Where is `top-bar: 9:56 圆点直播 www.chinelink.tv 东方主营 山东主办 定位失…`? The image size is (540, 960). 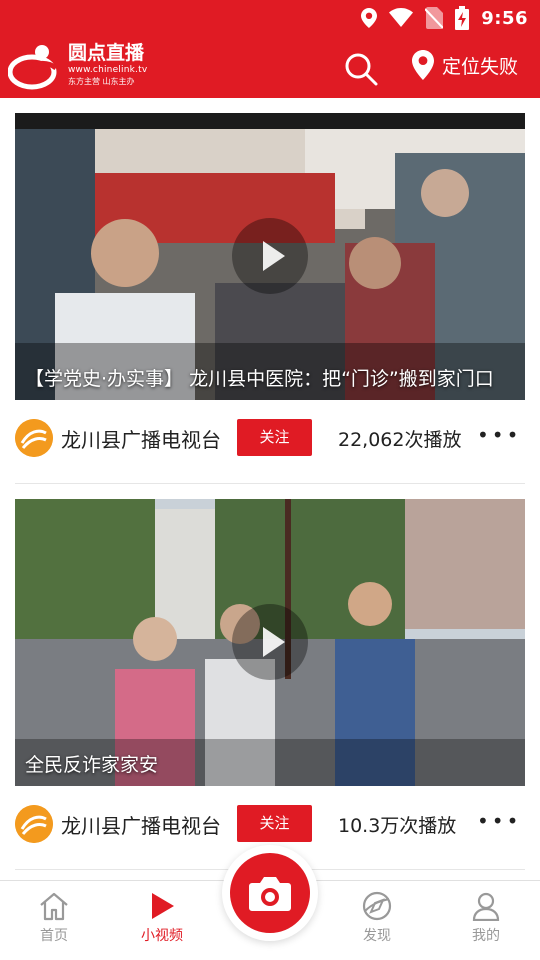 top-bar: 9:56 圆点直播 www.chinelink.tv 东方主营 山东主办 定位失… is located at coordinates (270, 49).